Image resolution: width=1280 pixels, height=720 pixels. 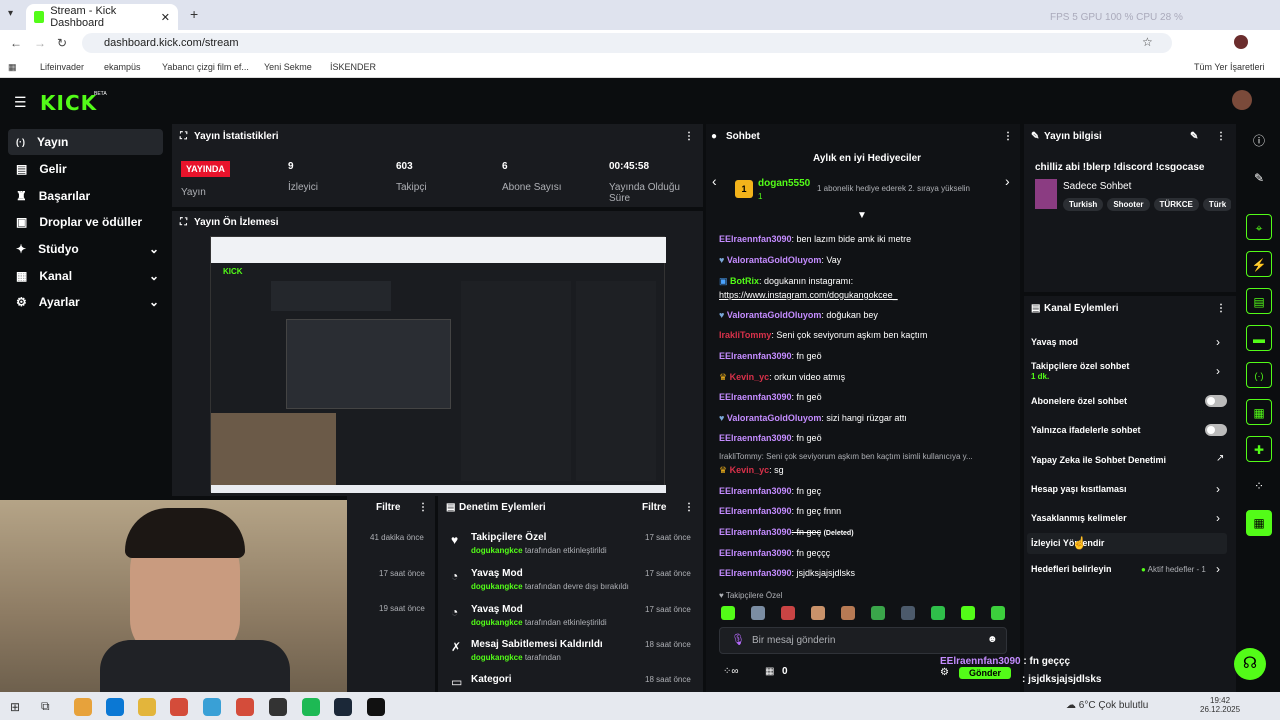 I want to click on tag: Shooter, so click(x=1128, y=204).